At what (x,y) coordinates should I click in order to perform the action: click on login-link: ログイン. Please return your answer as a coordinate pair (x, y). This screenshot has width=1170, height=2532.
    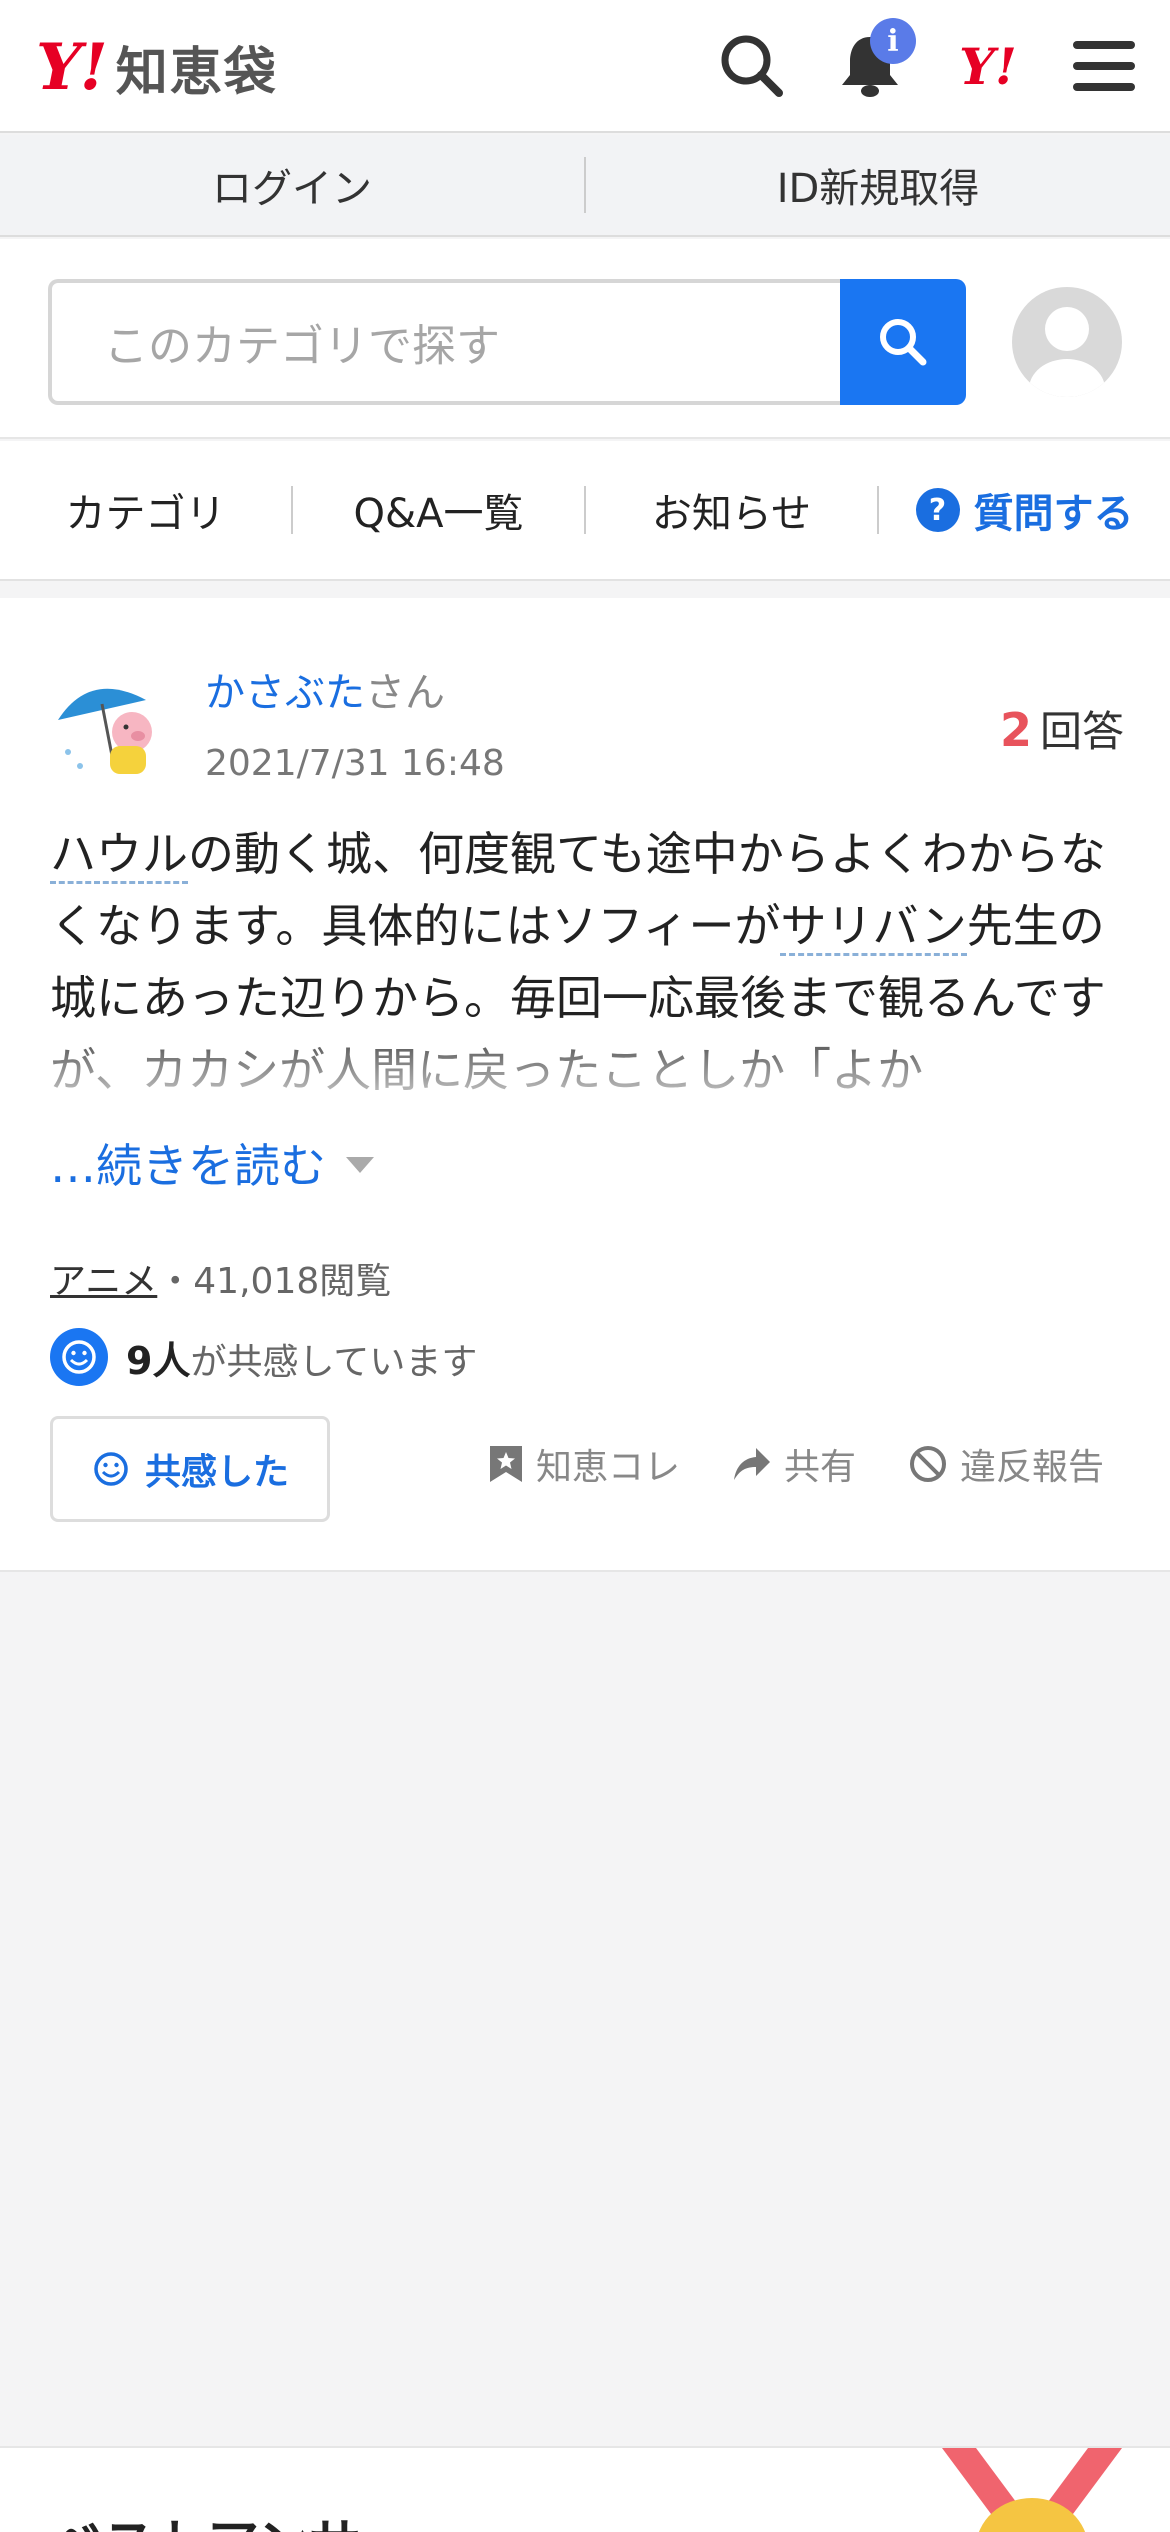
    Looking at the image, I should click on (292, 185).